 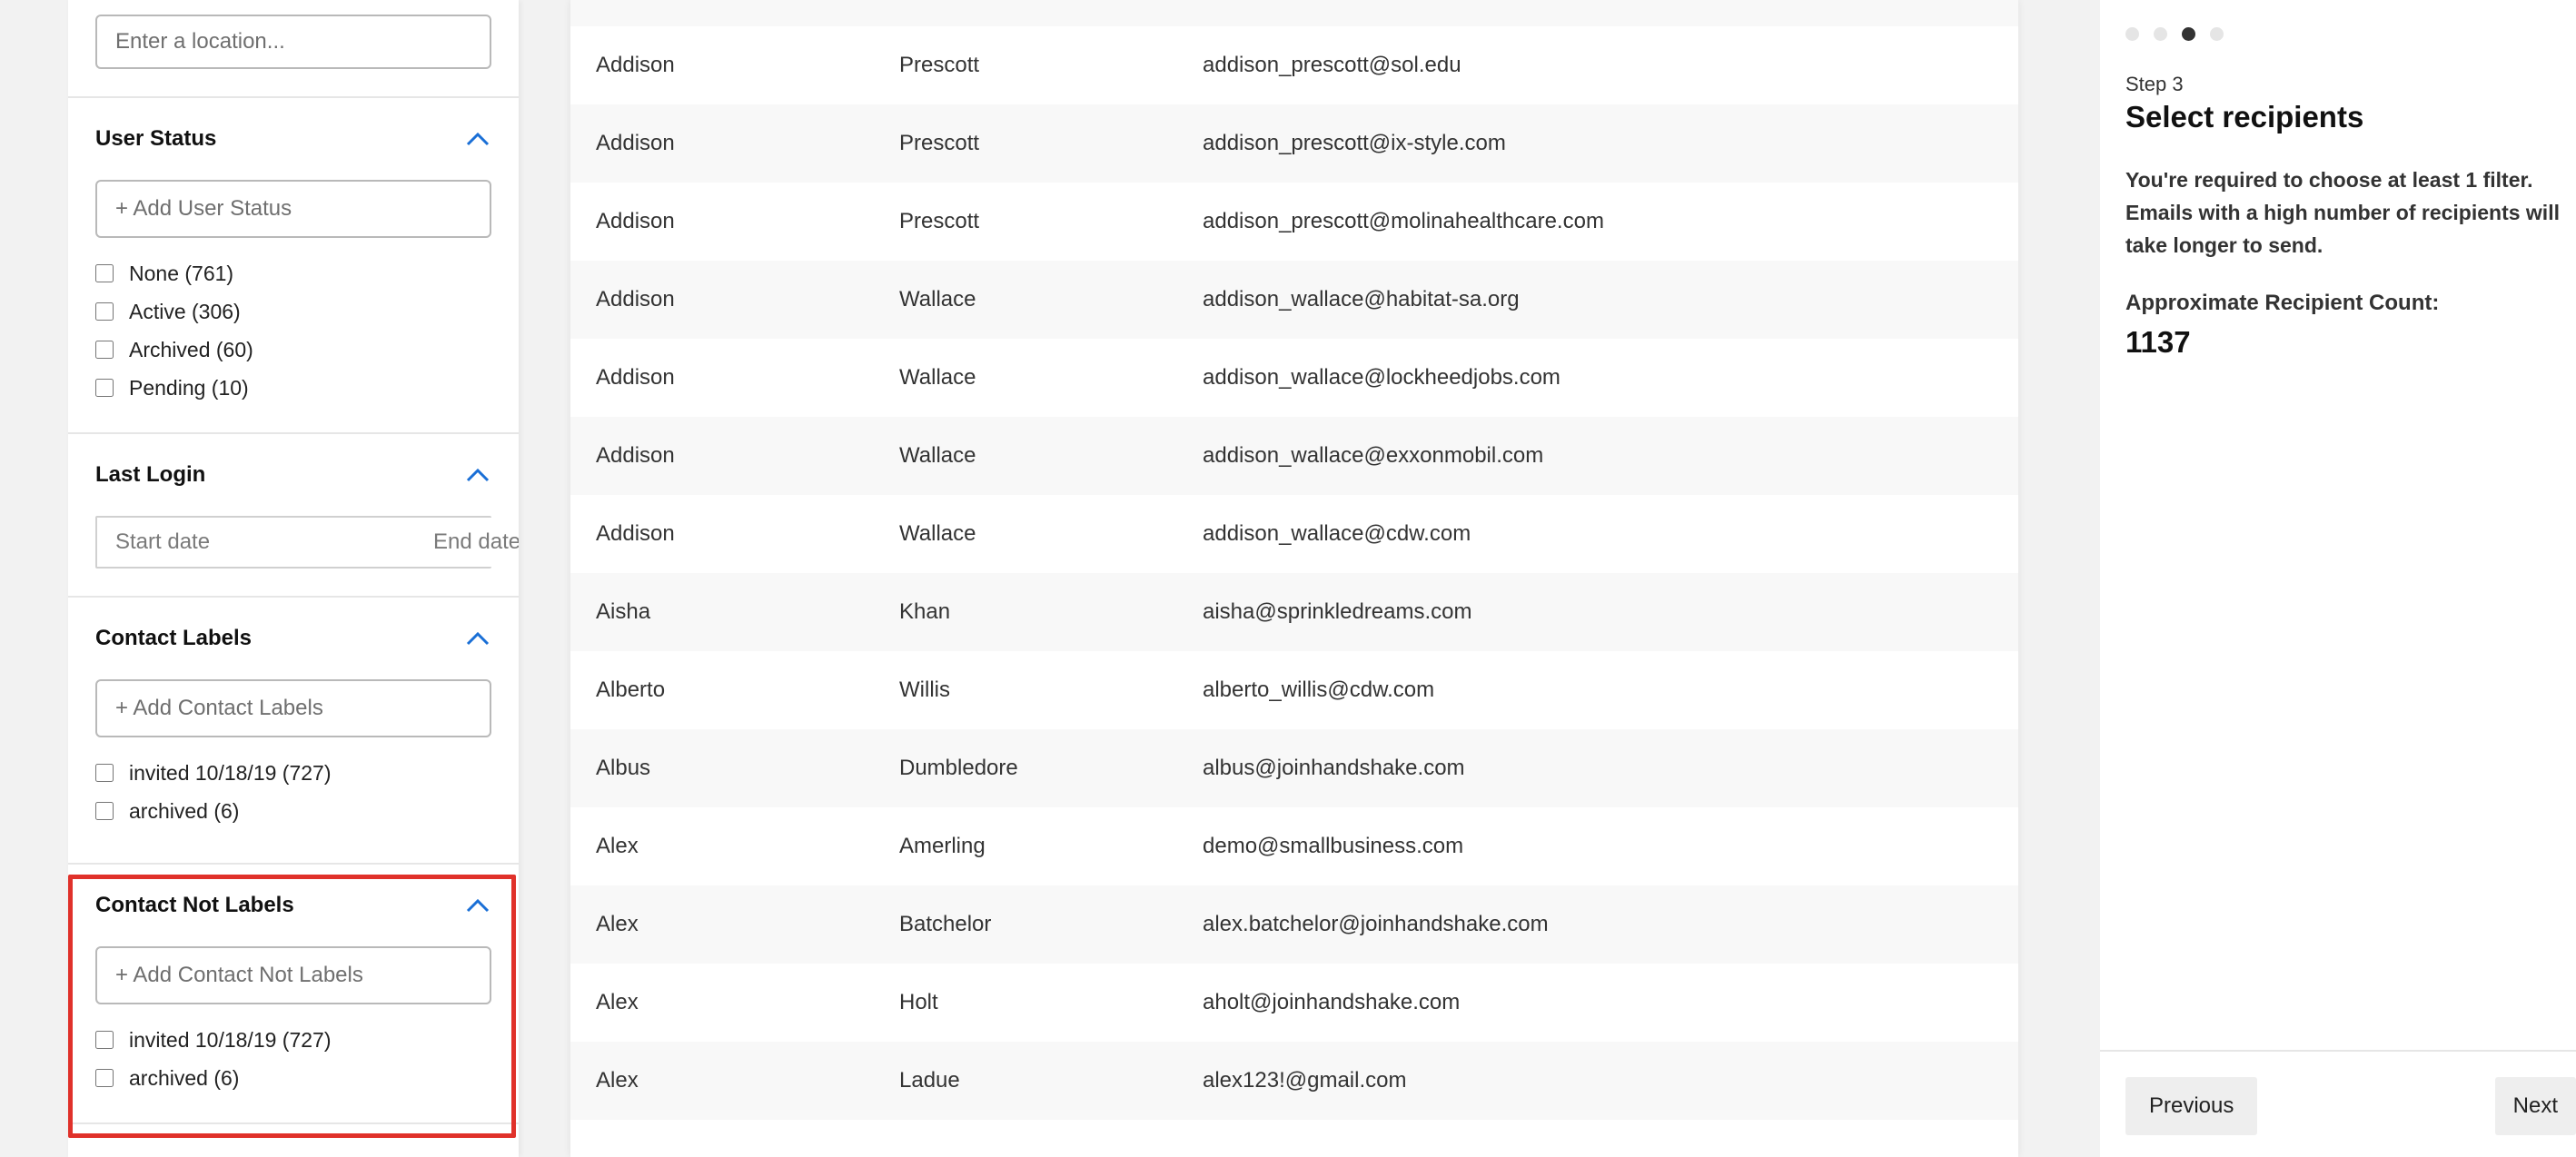 What do you see at coordinates (156, 138) in the screenshot?
I see `section-title: User Status` at bounding box center [156, 138].